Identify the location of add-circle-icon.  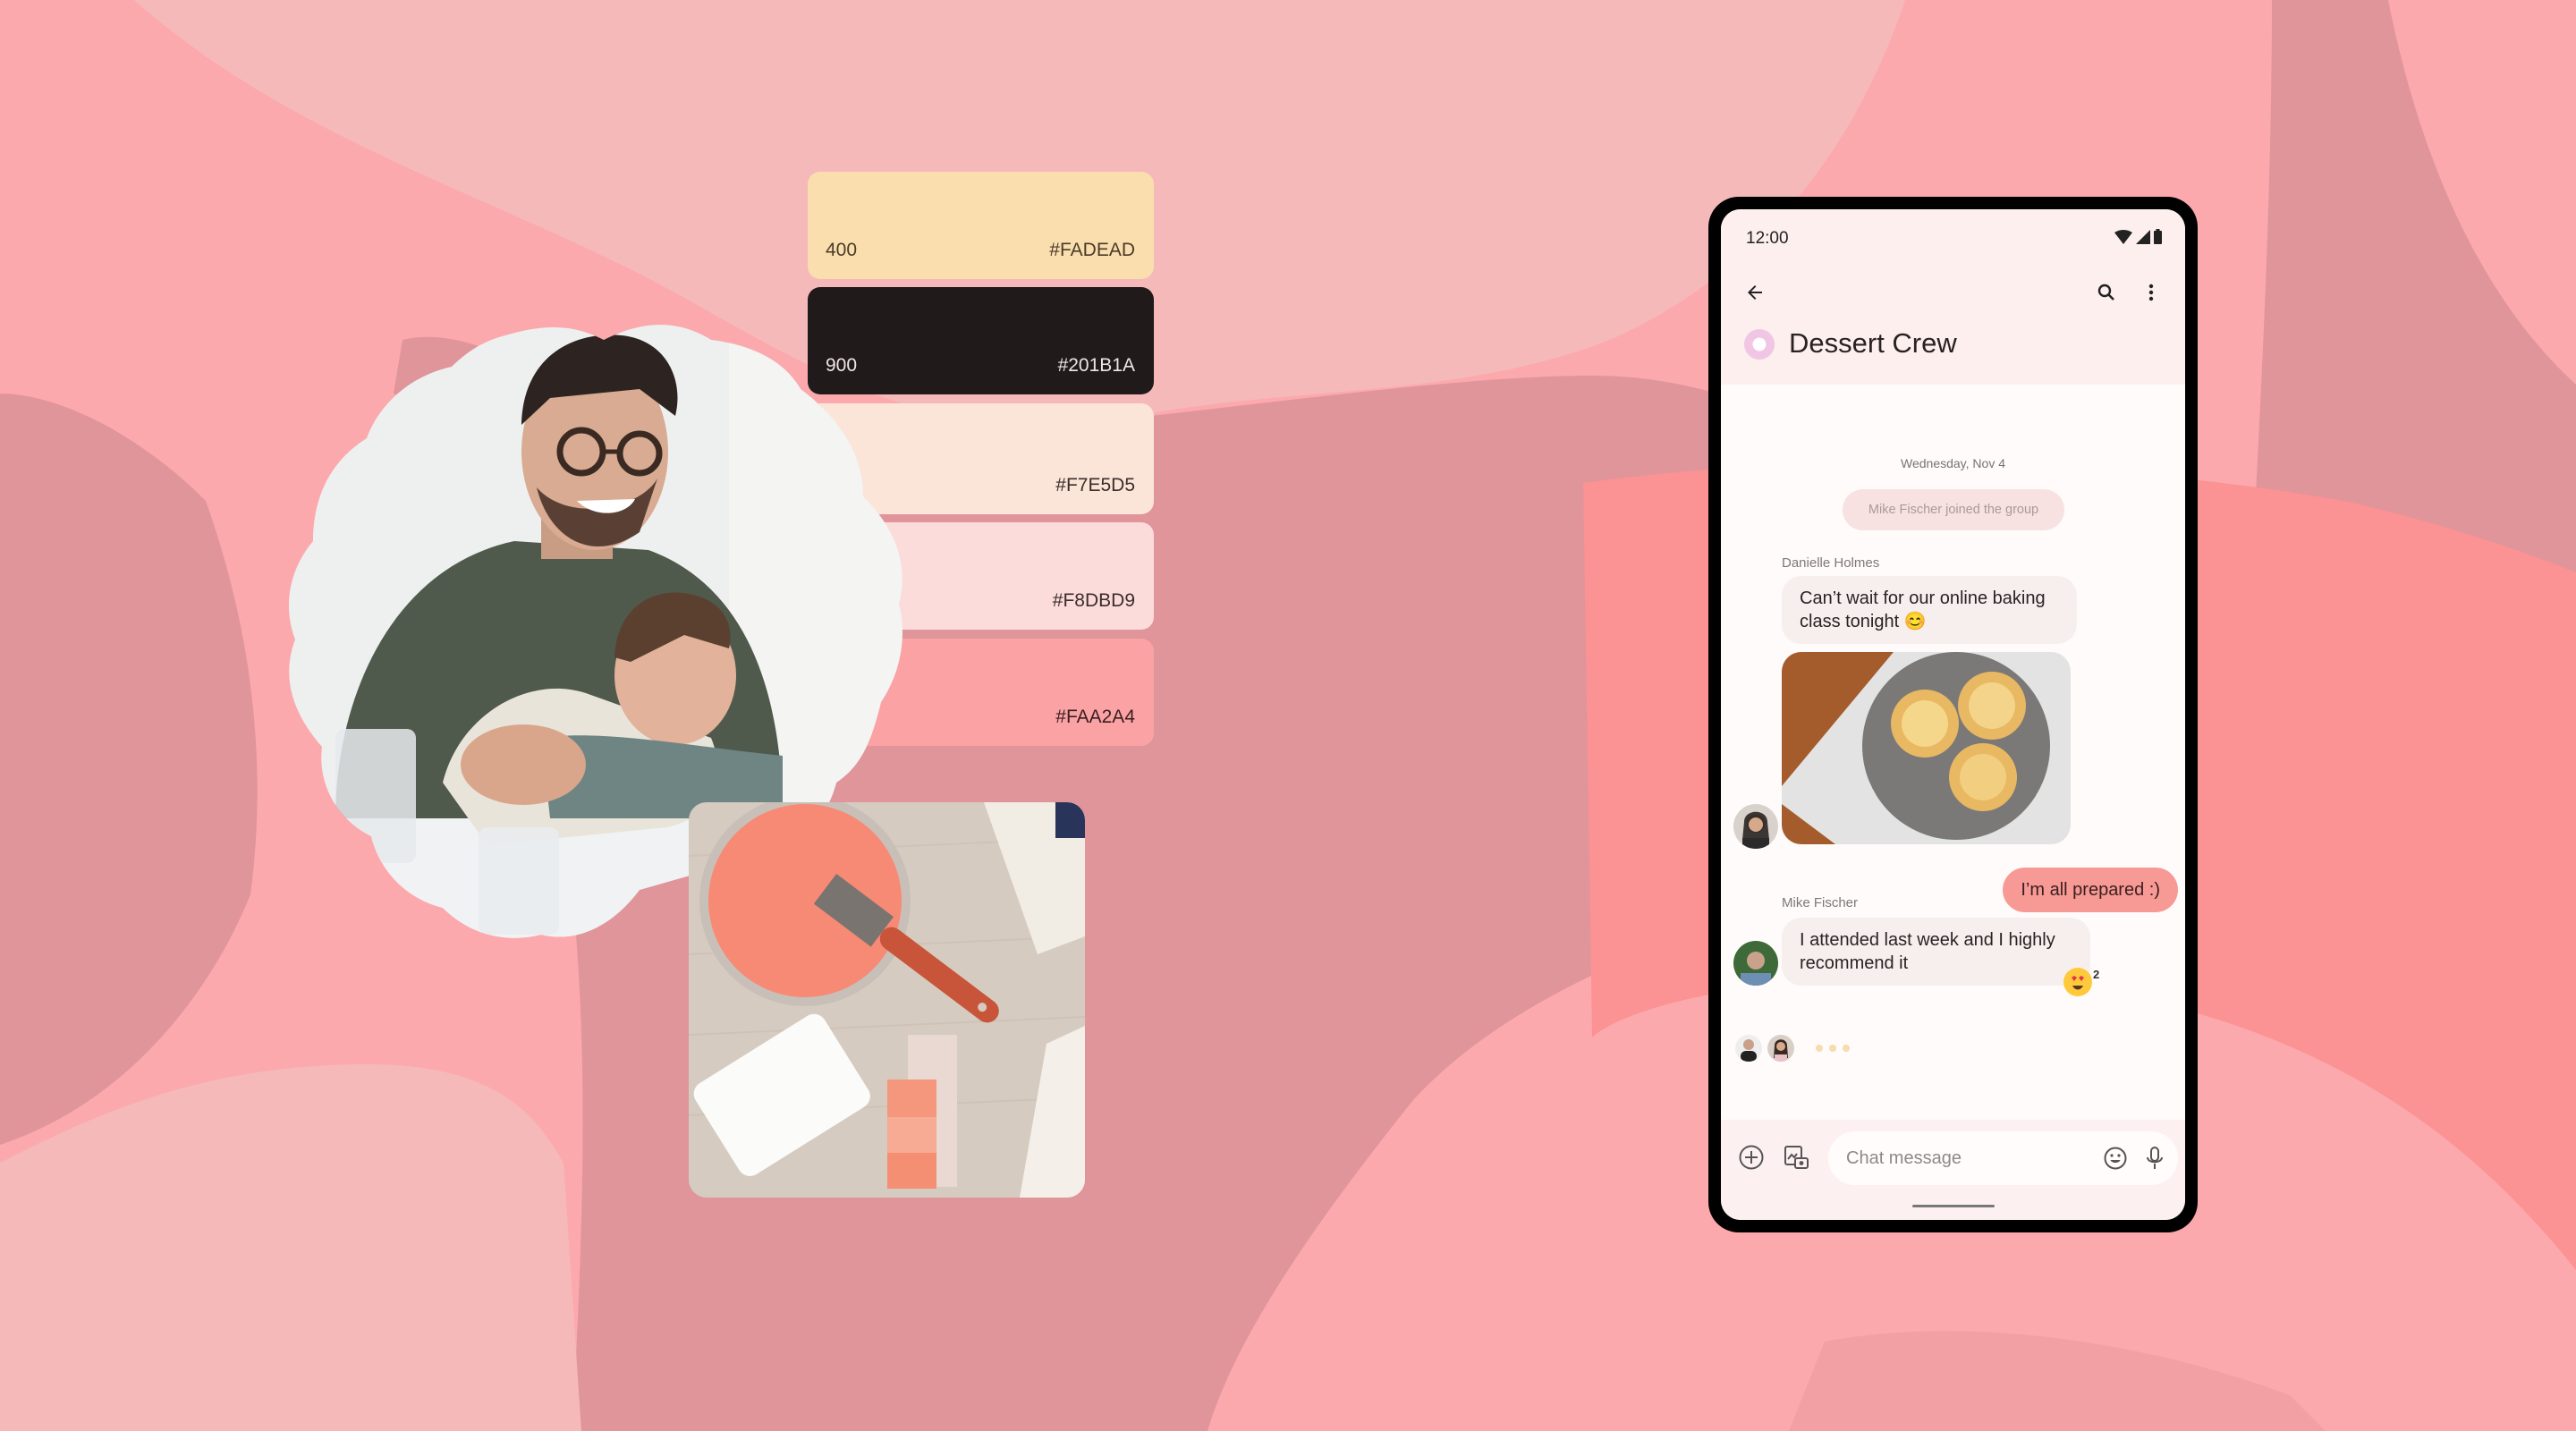
(1751, 1157).